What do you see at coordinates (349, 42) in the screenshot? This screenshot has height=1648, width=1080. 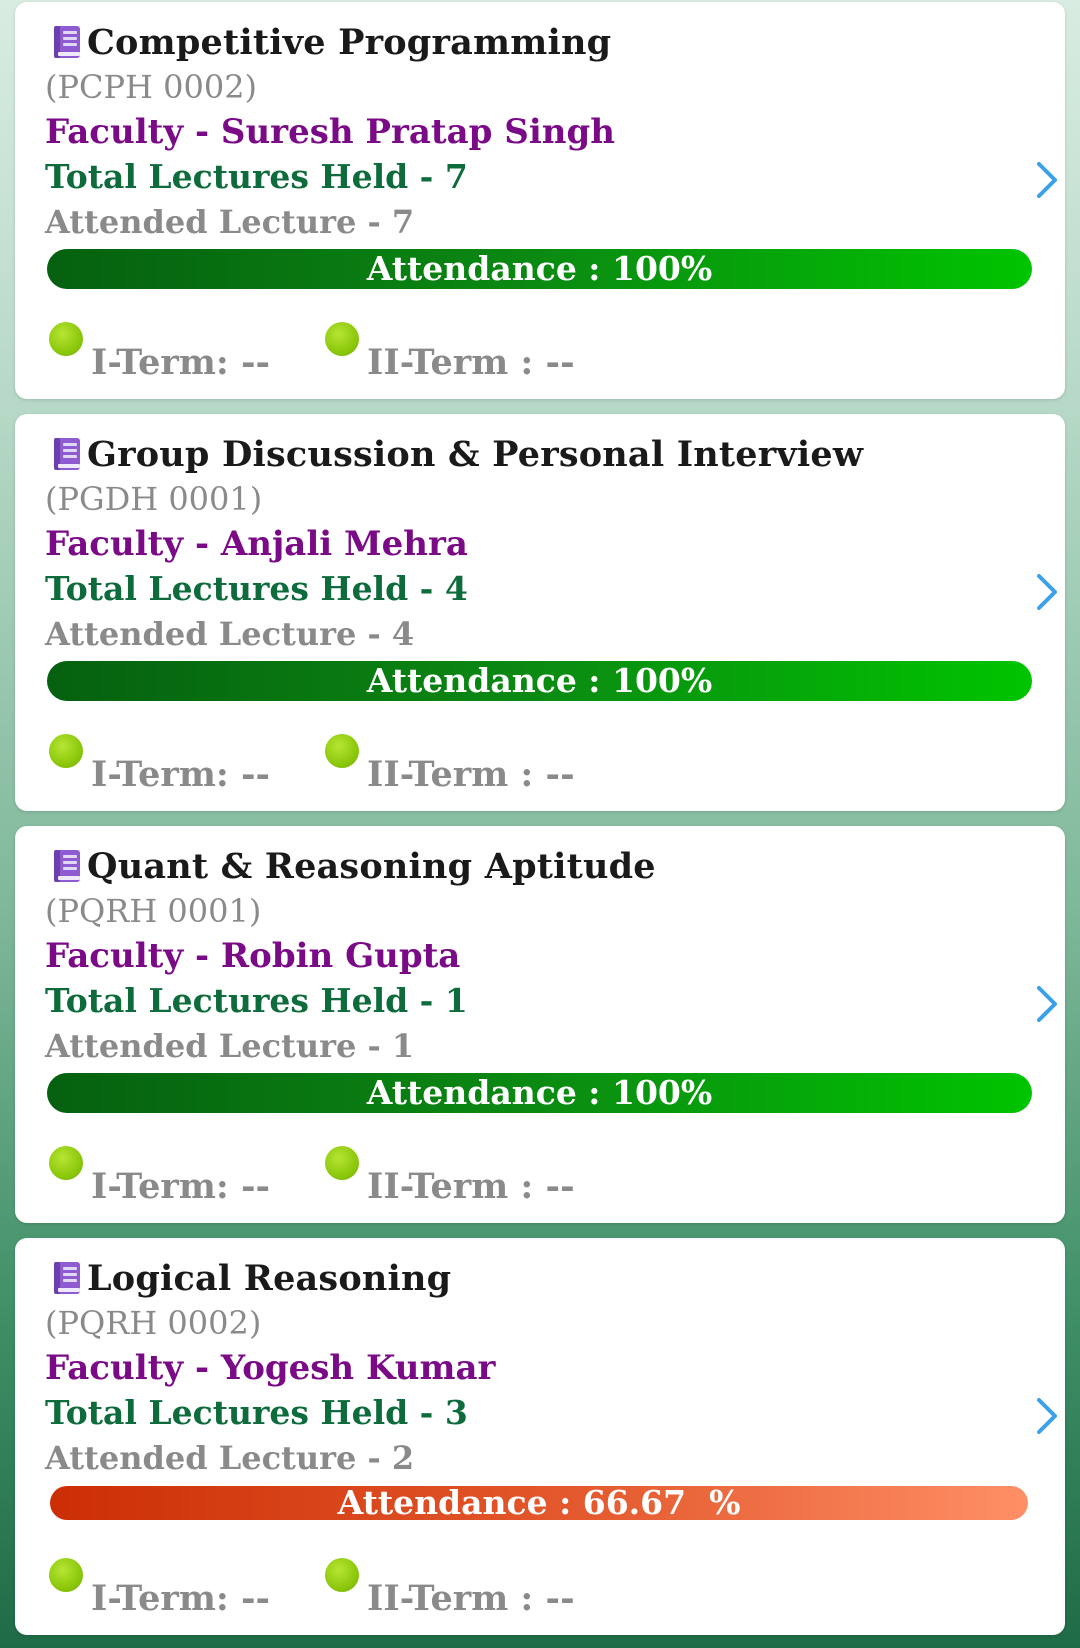 I see `course-title: Competitive Programming` at bounding box center [349, 42].